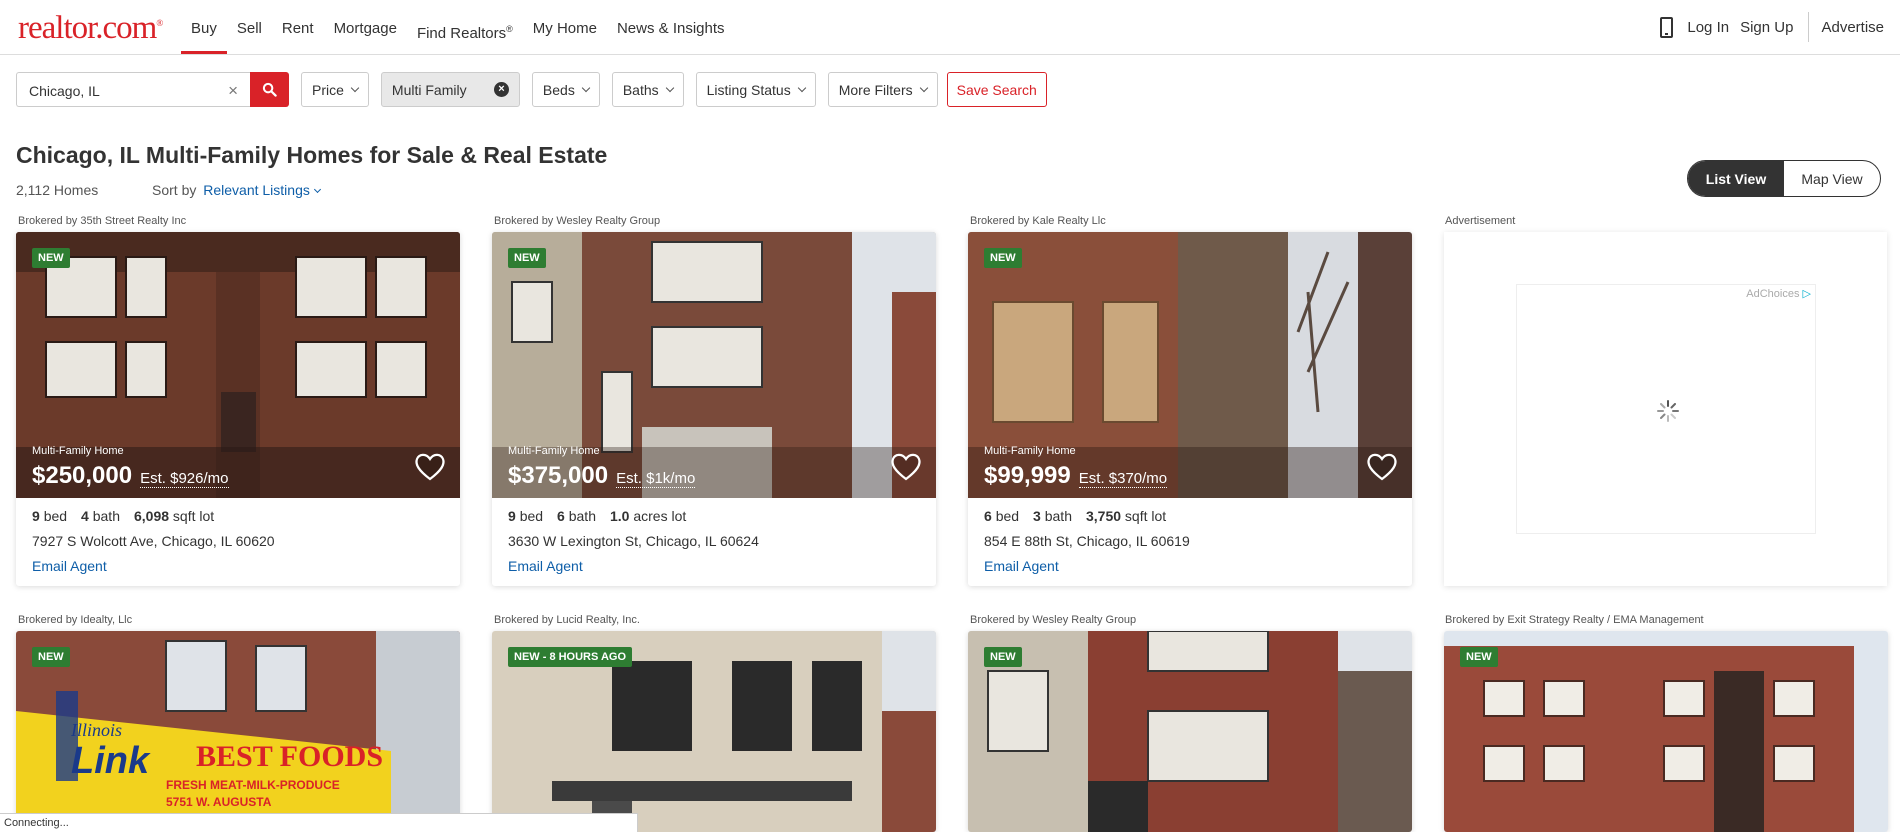 Image resolution: width=1900 pixels, height=832 pixels. I want to click on listing-address: 7927 S Wolcott Ave, Chicago, IL 60620, so click(238, 541).